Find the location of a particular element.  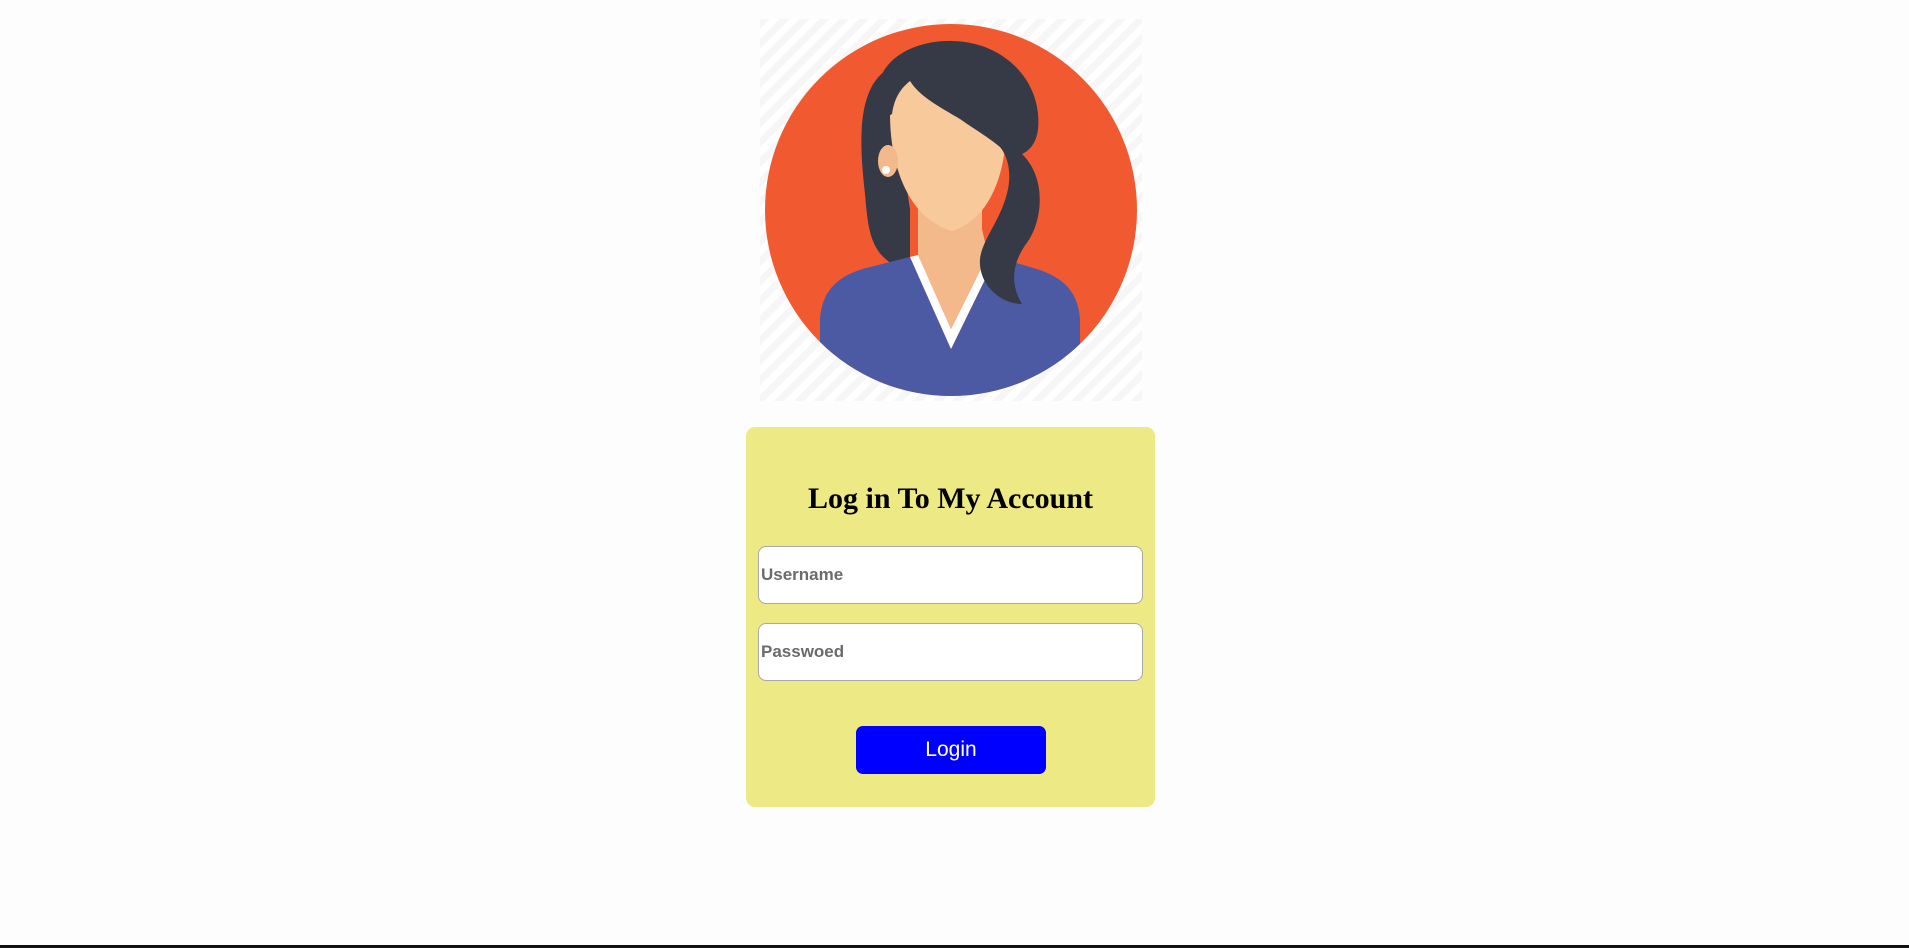

login-title: Log in To My Account is located at coordinates (950, 498).